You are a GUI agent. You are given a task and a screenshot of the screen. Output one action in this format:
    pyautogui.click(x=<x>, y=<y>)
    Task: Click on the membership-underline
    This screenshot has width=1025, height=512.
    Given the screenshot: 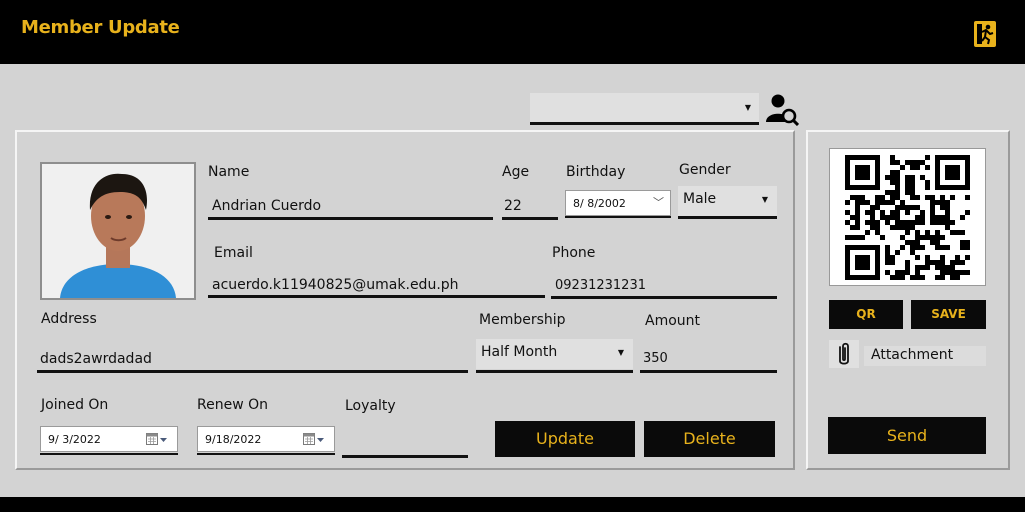 What is the action you would take?
    pyautogui.click(x=554, y=371)
    